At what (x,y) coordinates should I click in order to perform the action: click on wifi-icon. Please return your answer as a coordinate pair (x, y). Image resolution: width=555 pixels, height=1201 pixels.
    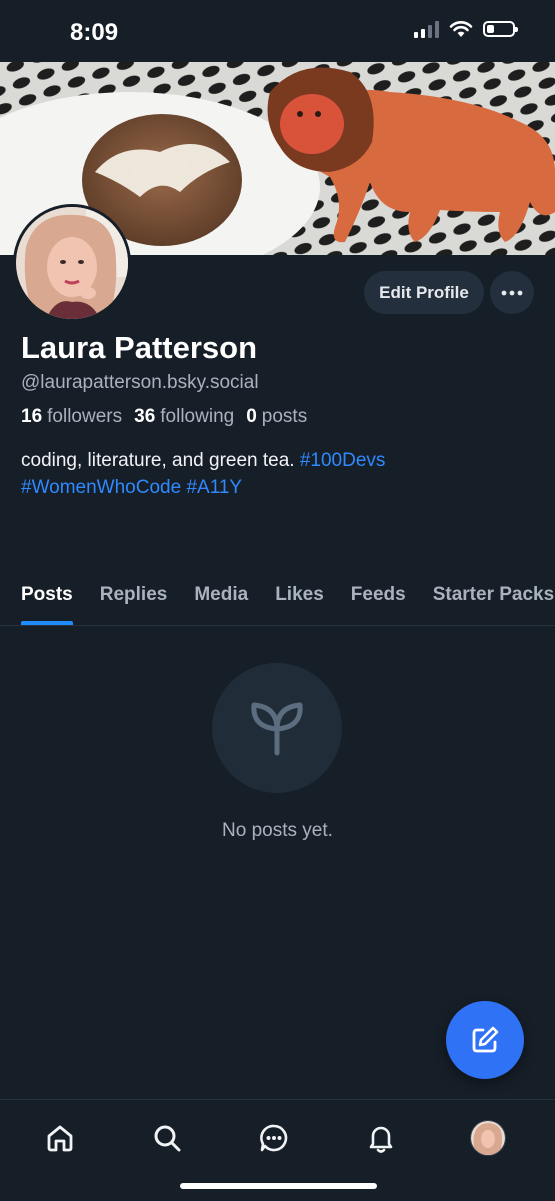
    Looking at the image, I should click on (461, 29).